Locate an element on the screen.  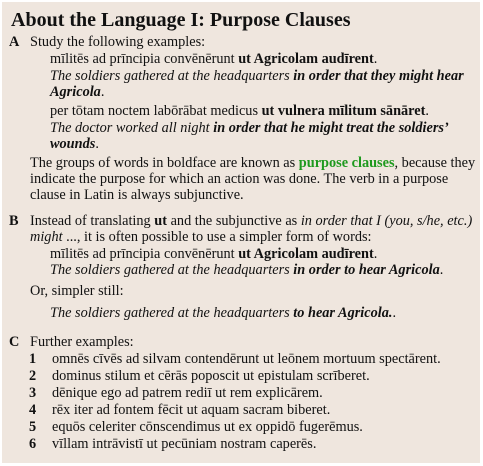
example-a2-english-cont: wounds. is located at coordinates (74, 144).